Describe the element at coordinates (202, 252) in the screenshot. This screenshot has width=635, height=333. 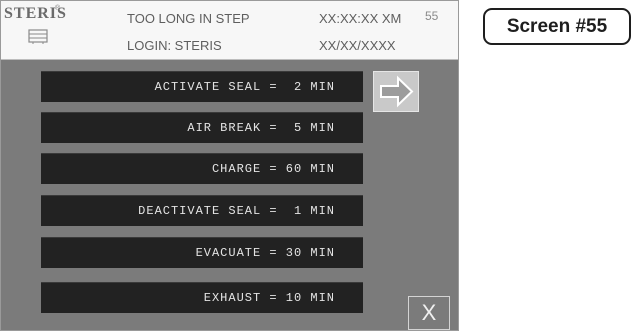
I see `param-evacuate: EVACUATE = 30 MIN` at that location.